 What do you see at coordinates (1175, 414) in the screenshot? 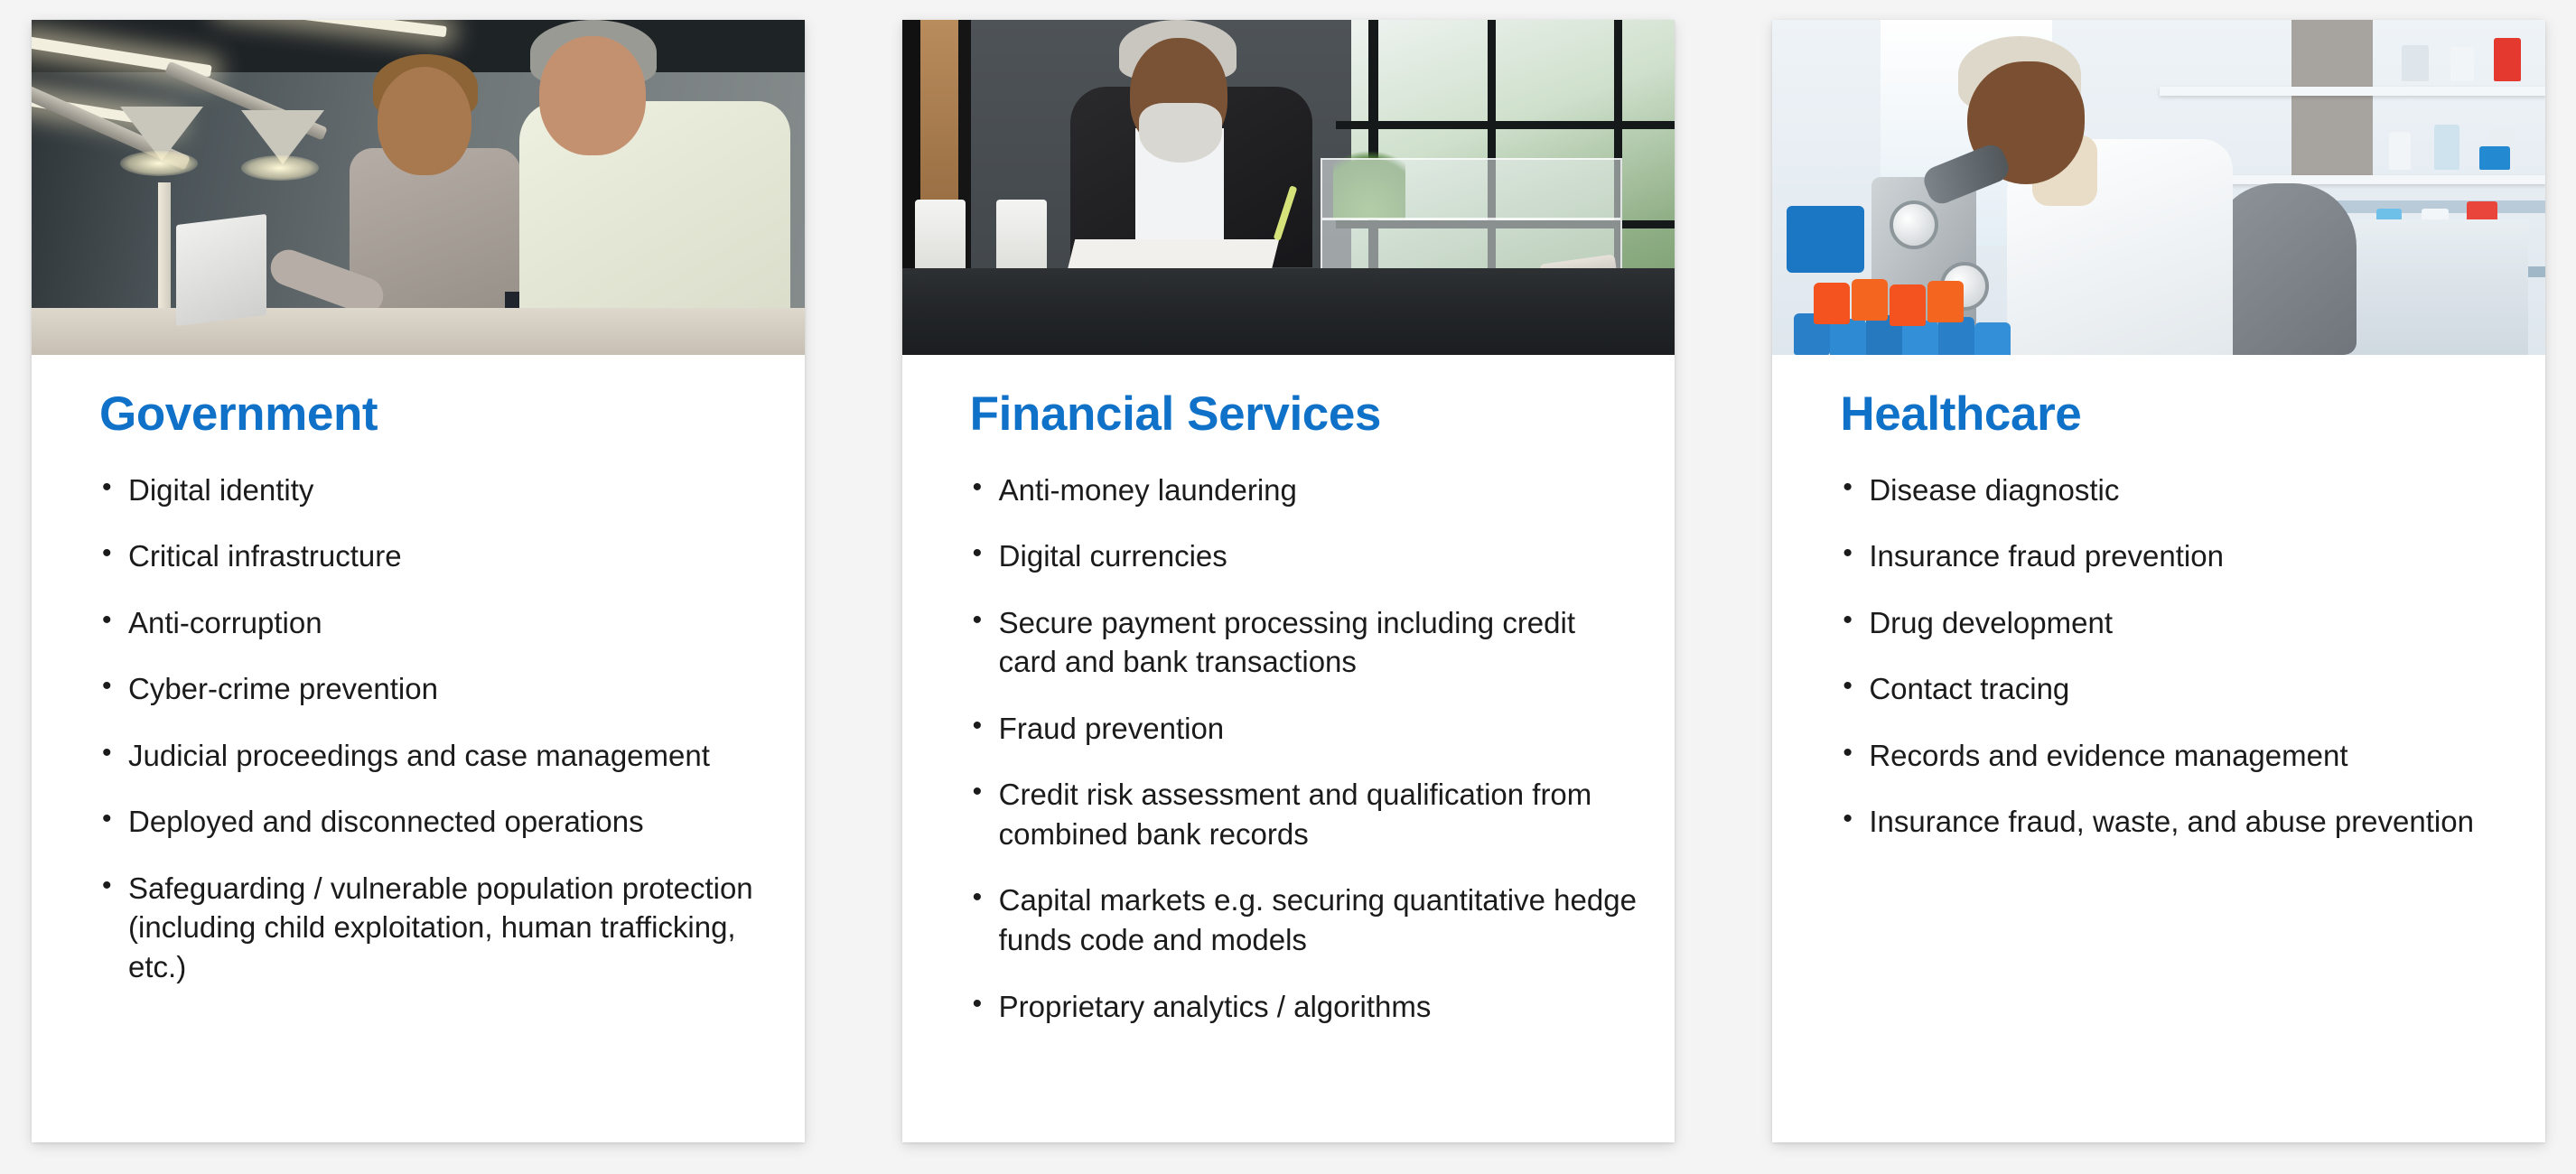
I see `card-title-financial-services: Financial Services` at bounding box center [1175, 414].